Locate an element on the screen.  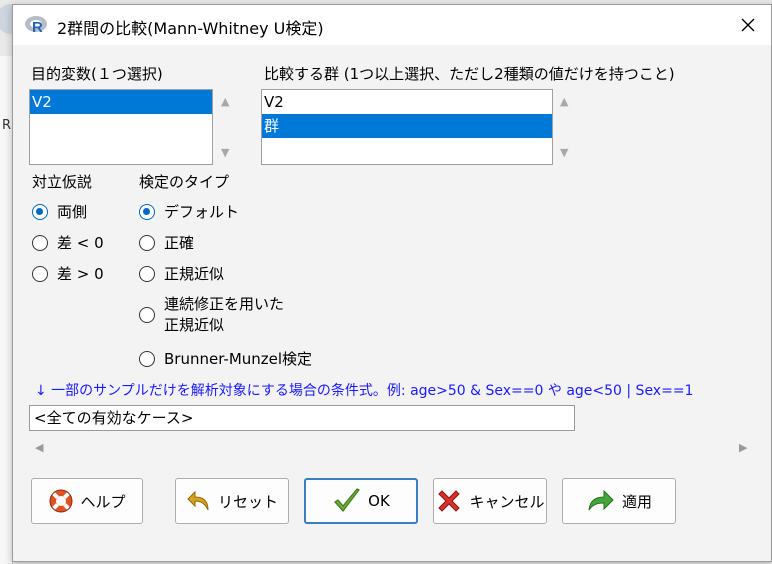
r-logo-letter: R is located at coordinates (37, 27).